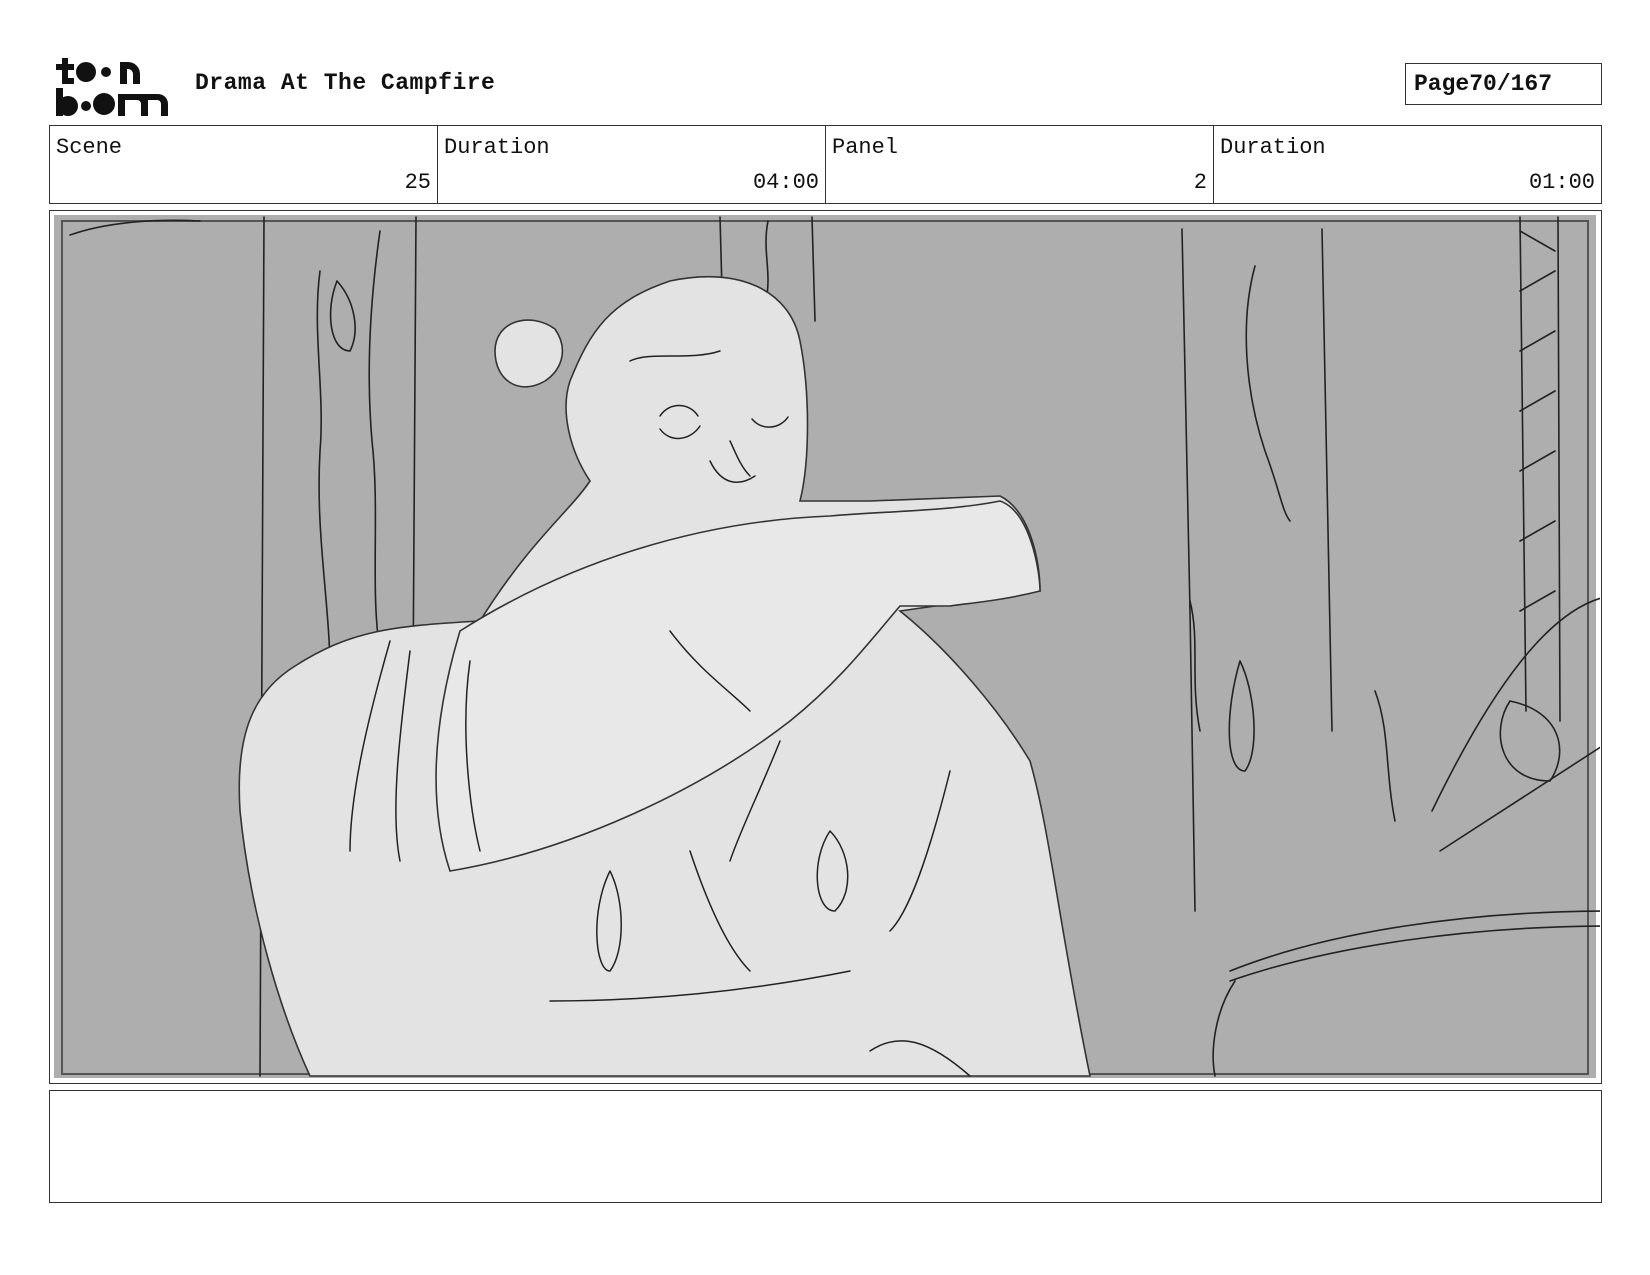  Describe the element at coordinates (1442, 84) in the screenshot. I see `page-label: Page` at that location.